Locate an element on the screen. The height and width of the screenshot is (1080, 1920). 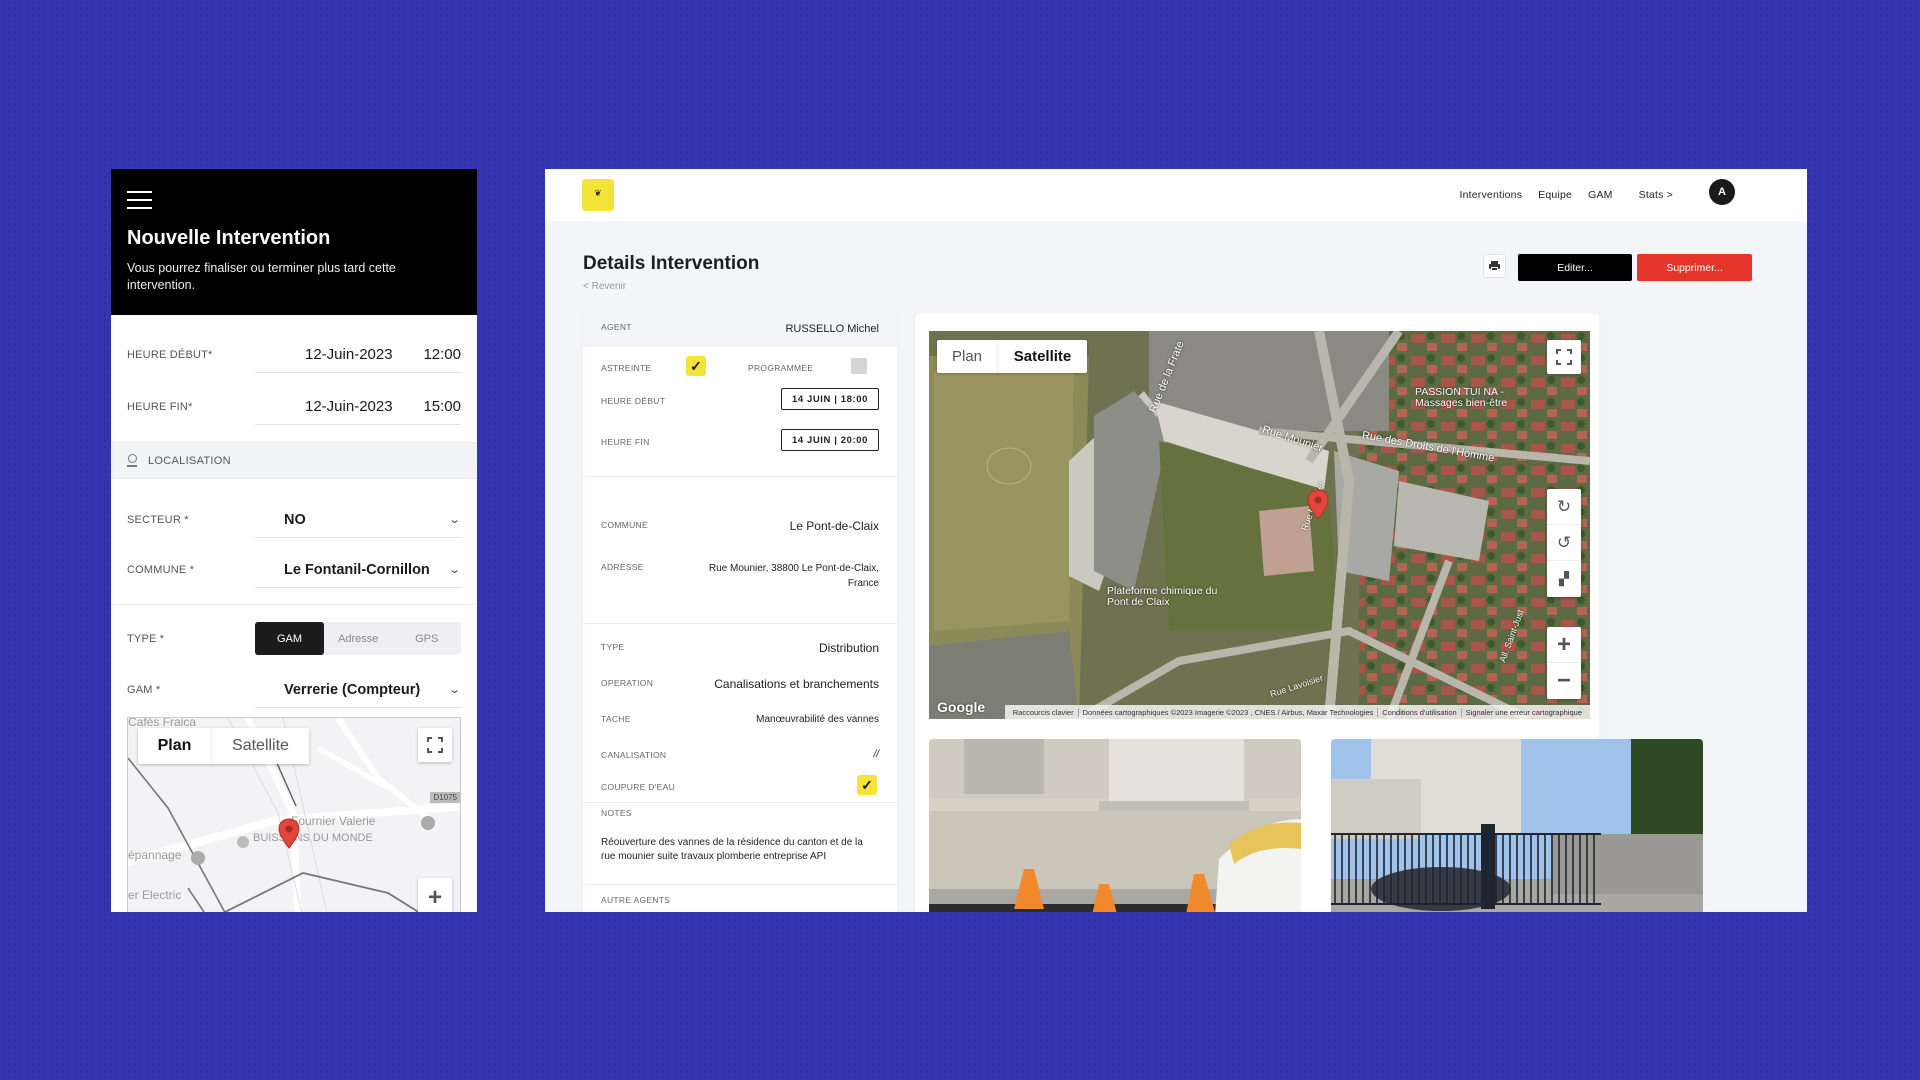
coupure-checkbox: ✓ is located at coordinates (867, 785).